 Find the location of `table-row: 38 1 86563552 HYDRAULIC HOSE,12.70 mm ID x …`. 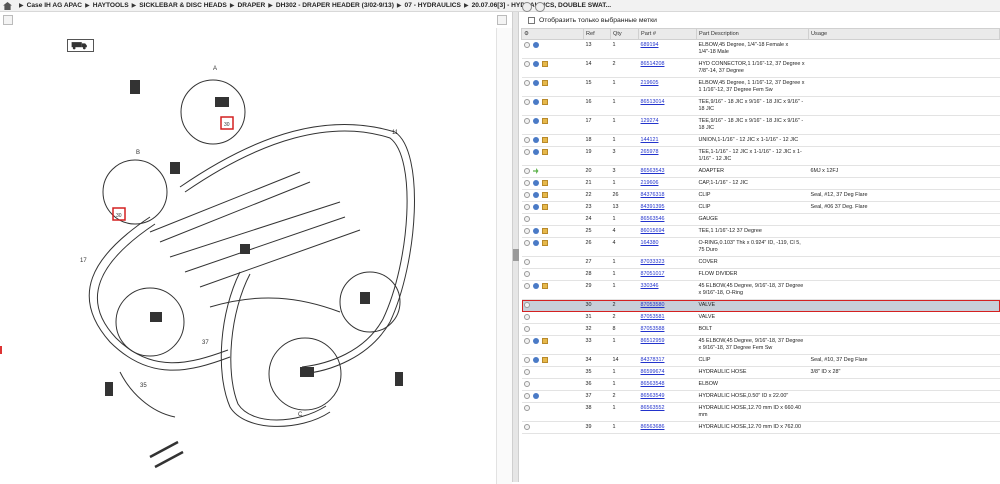

table-row: 38 1 86563552 HYDRAULIC HOSE,12.70 mm ID x … is located at coordinates (760, 412).